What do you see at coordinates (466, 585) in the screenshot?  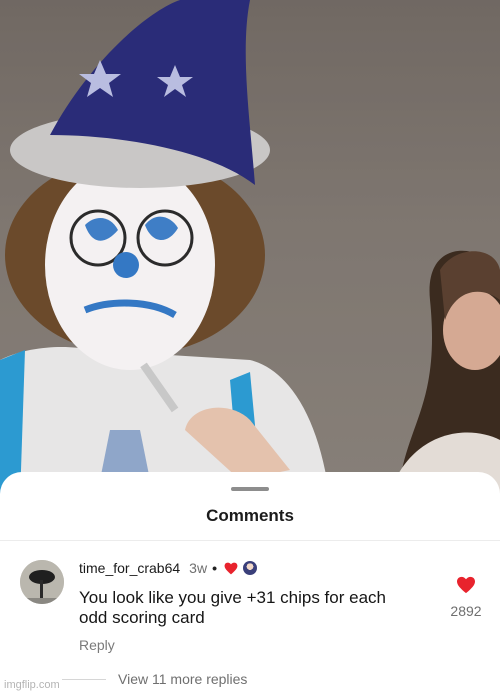 I see `heart-icon` at bounding box center [466, 585].